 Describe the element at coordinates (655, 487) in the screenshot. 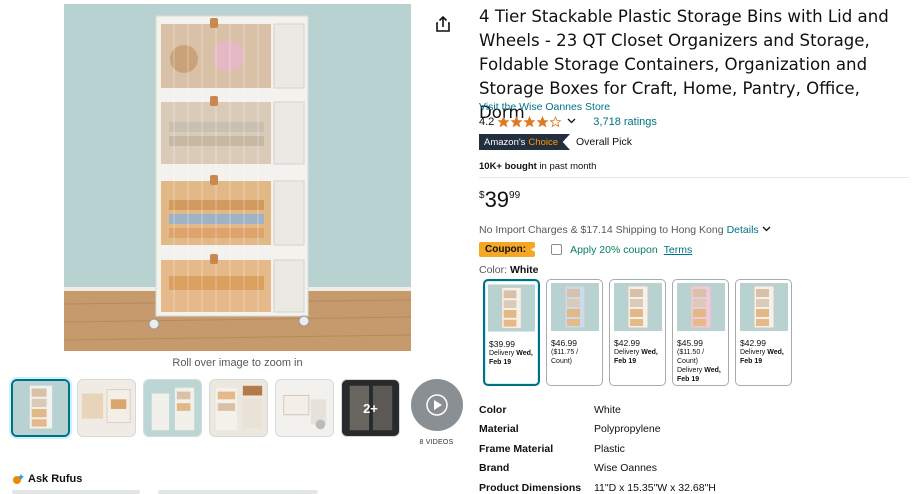

I see `spec-value: 11"D x 15.35"W x 32.68"H` at that location.